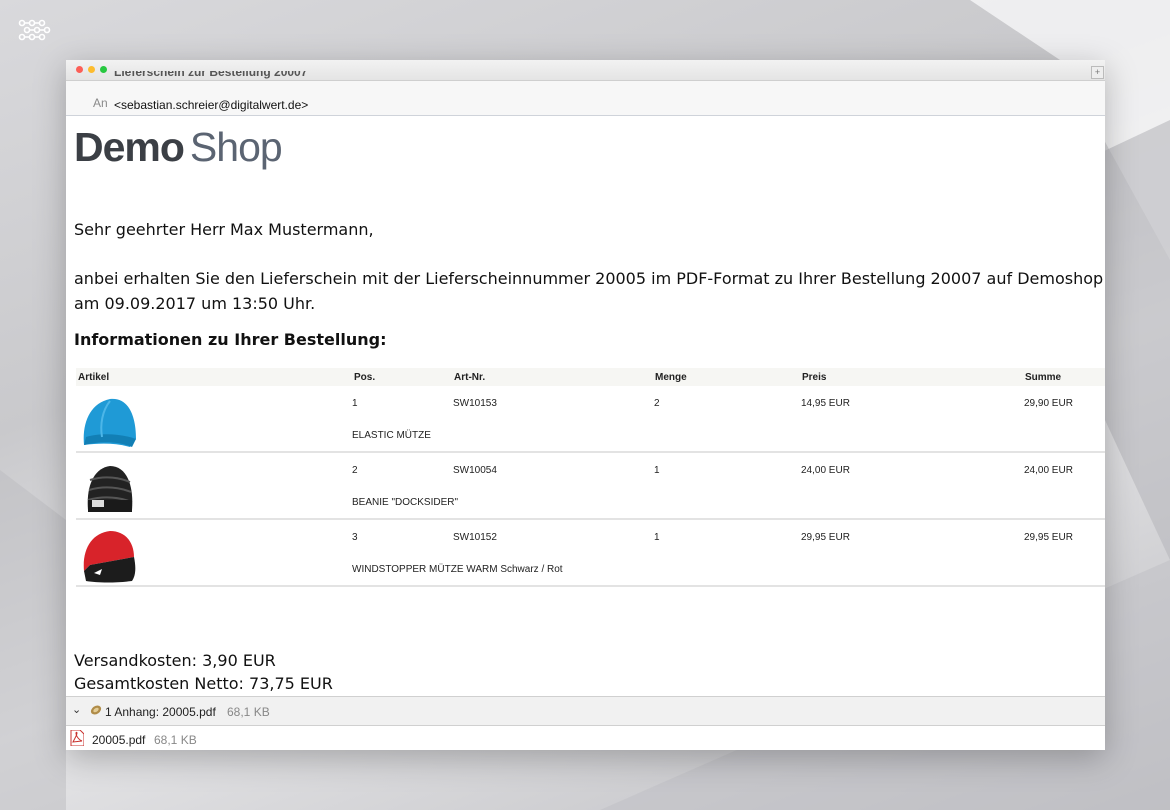 Image resolution: width=1170 pixels, height=810 pixels. I want to click on header-preis: Preis, so click(814, 377).